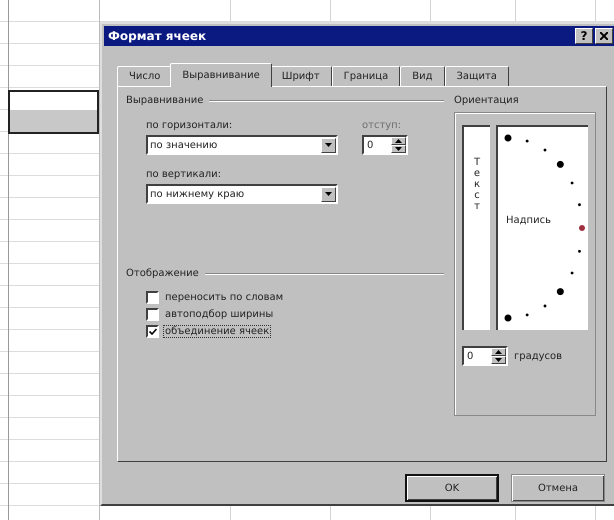  I want to click on dial-label: Надпись, so click(528, 220).